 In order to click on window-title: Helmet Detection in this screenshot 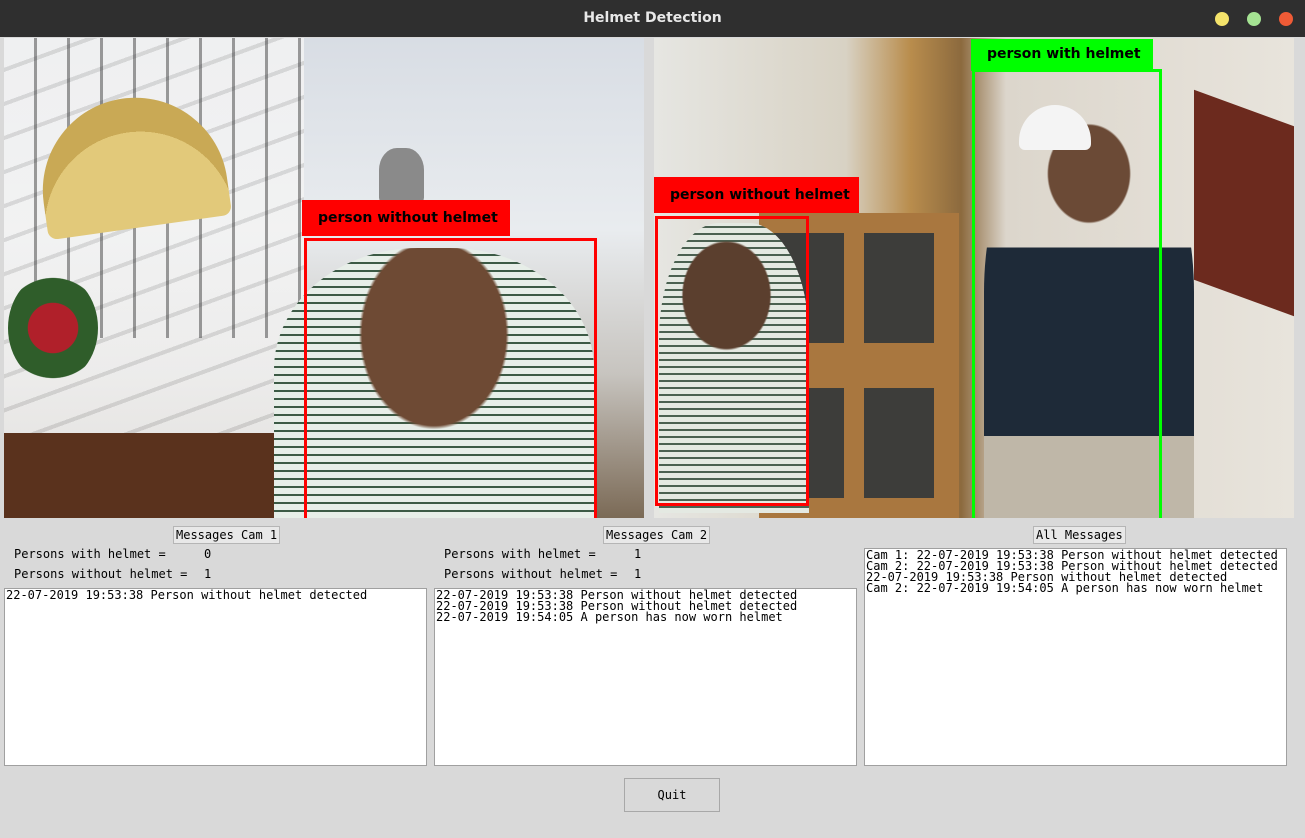, I will do `click(652, 18)`.